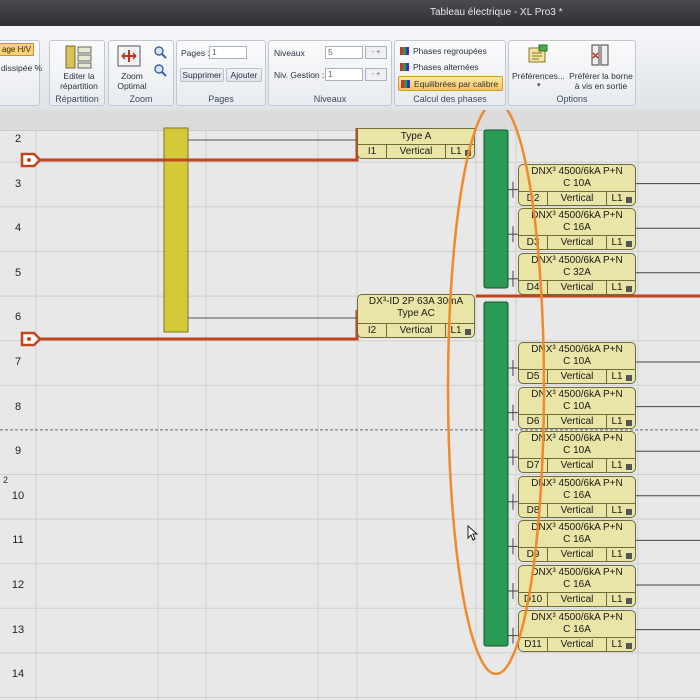  What do you see at coordinates (539, 85) in the screenshot?
I see `preferences-dropdown-icon: ▾` at bounding box center [539, 85].